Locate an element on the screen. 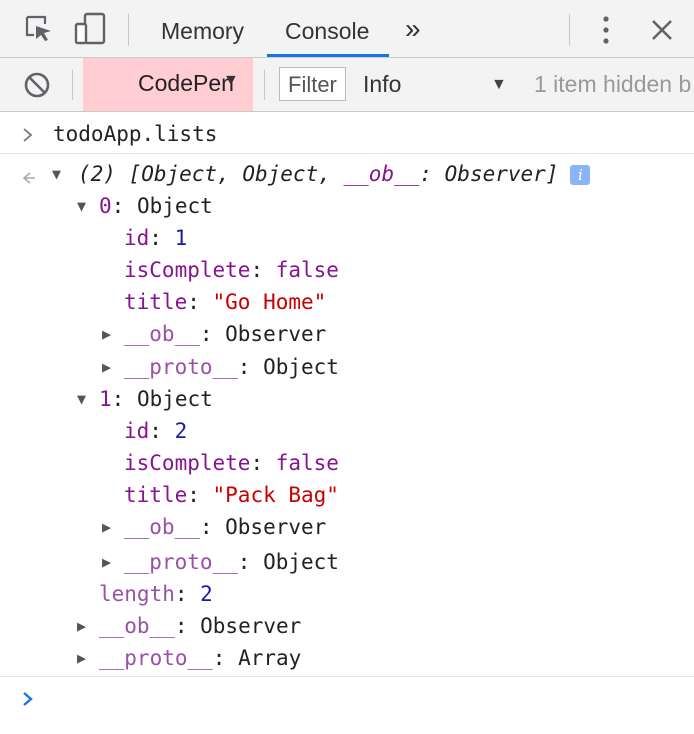 Image resolution: width=694 pixels, height=734 pixels. context-label: CodePen is located at coordinates (186, 83).